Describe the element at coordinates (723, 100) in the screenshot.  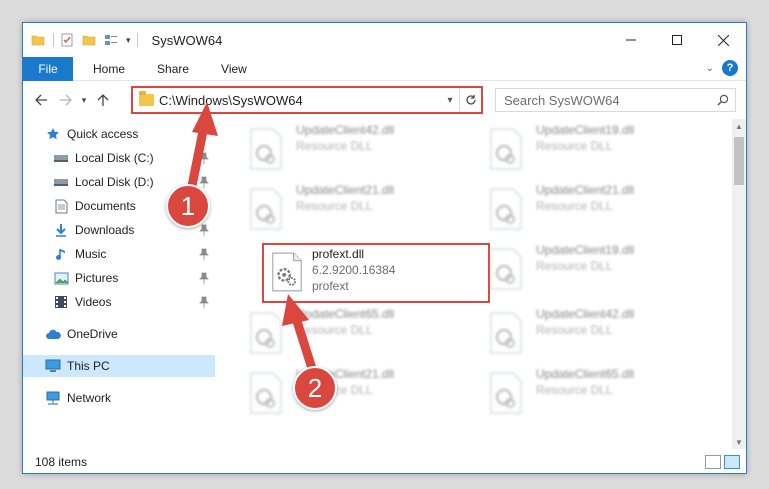
I see `search-icon` at that location.